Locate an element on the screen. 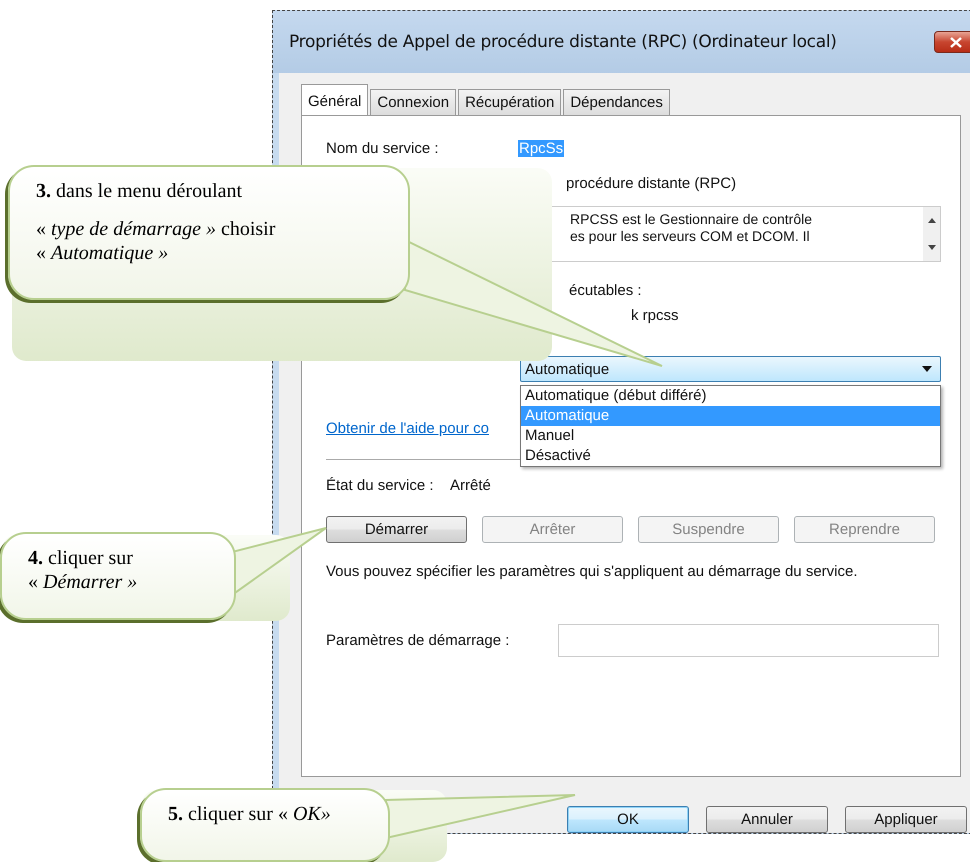 This screenshot has height=862, width=970. tab: Général is located at coordinates (334, 100).